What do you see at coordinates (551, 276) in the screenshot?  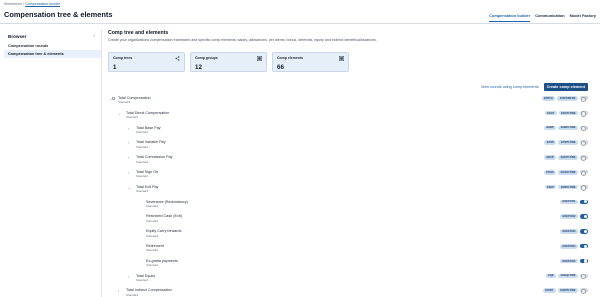 I see `code-badge: EQE` at bounding box center [551, 276].